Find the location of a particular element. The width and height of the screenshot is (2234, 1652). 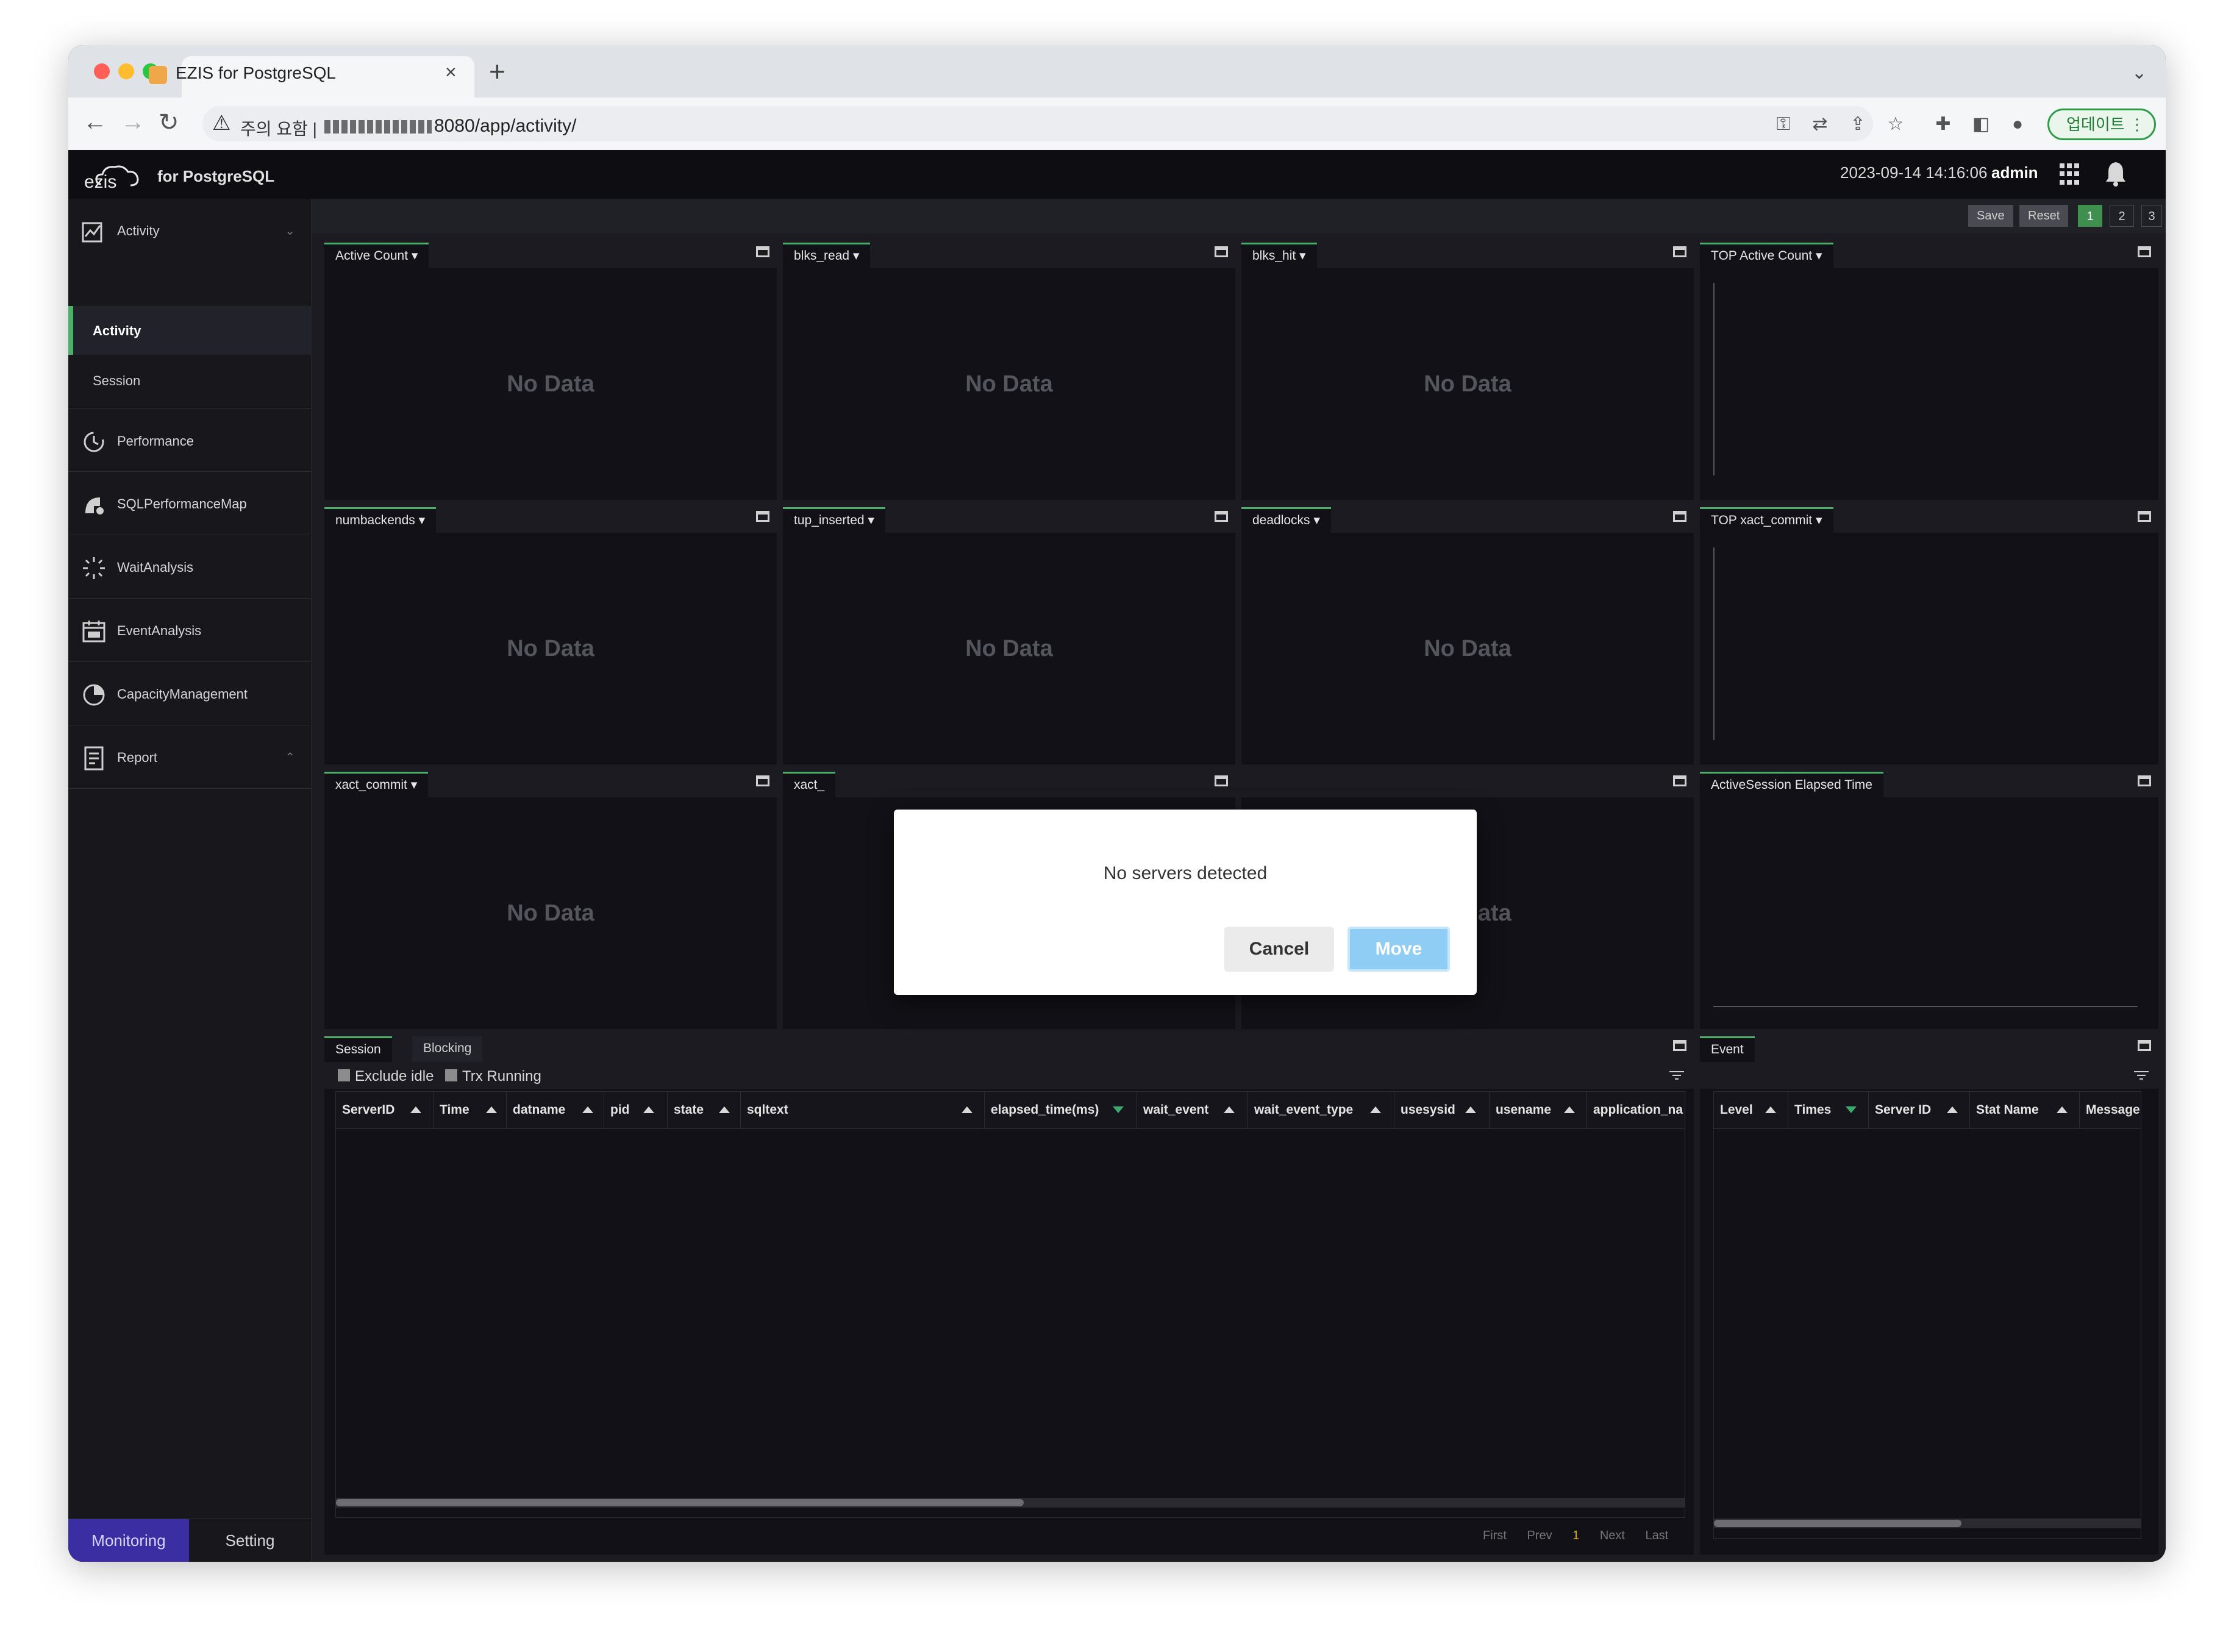

security-warning-label: 주의 요함 | is located at coordinates (278, 128).